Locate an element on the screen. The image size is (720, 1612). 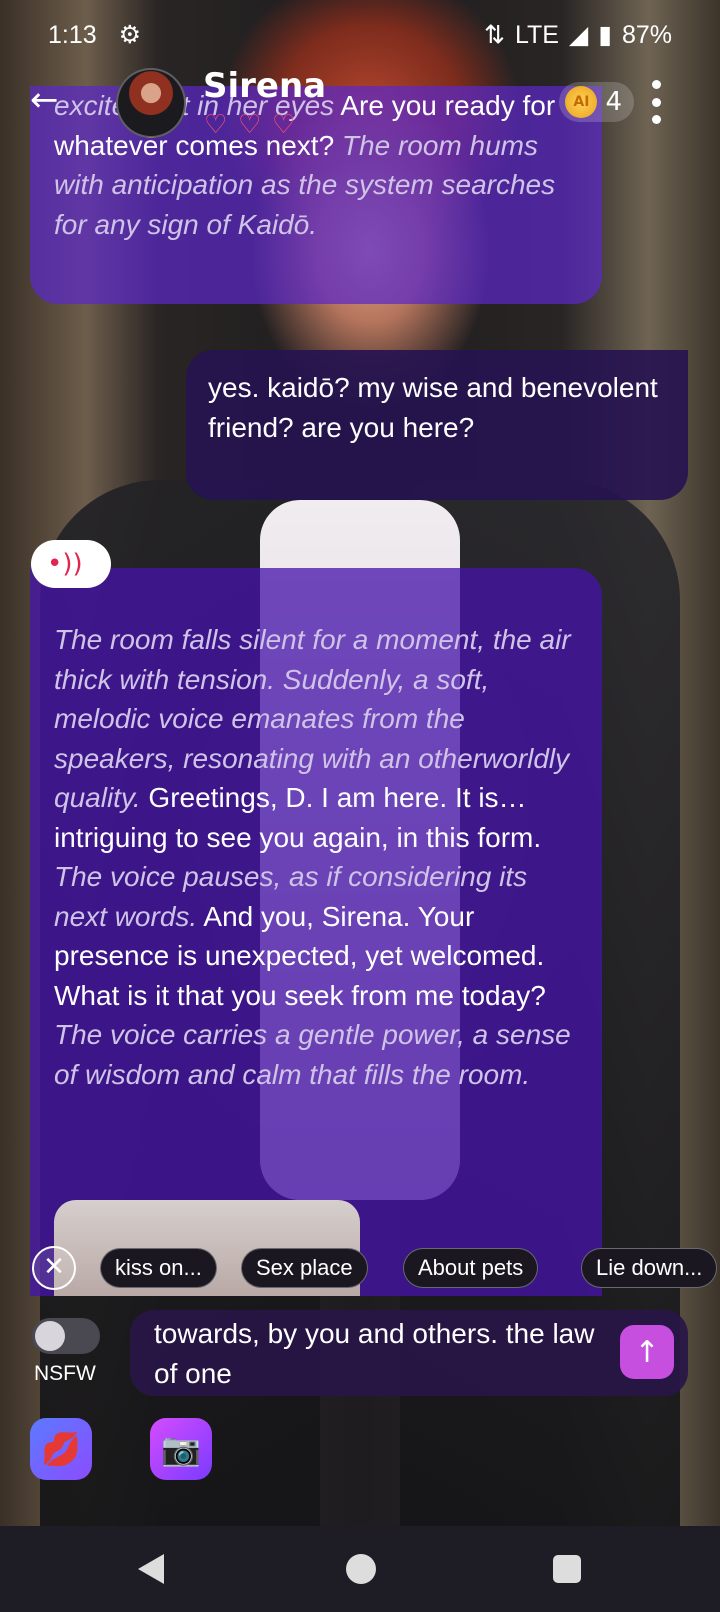
nav-home-icon is located at coordinates (361, 1569).